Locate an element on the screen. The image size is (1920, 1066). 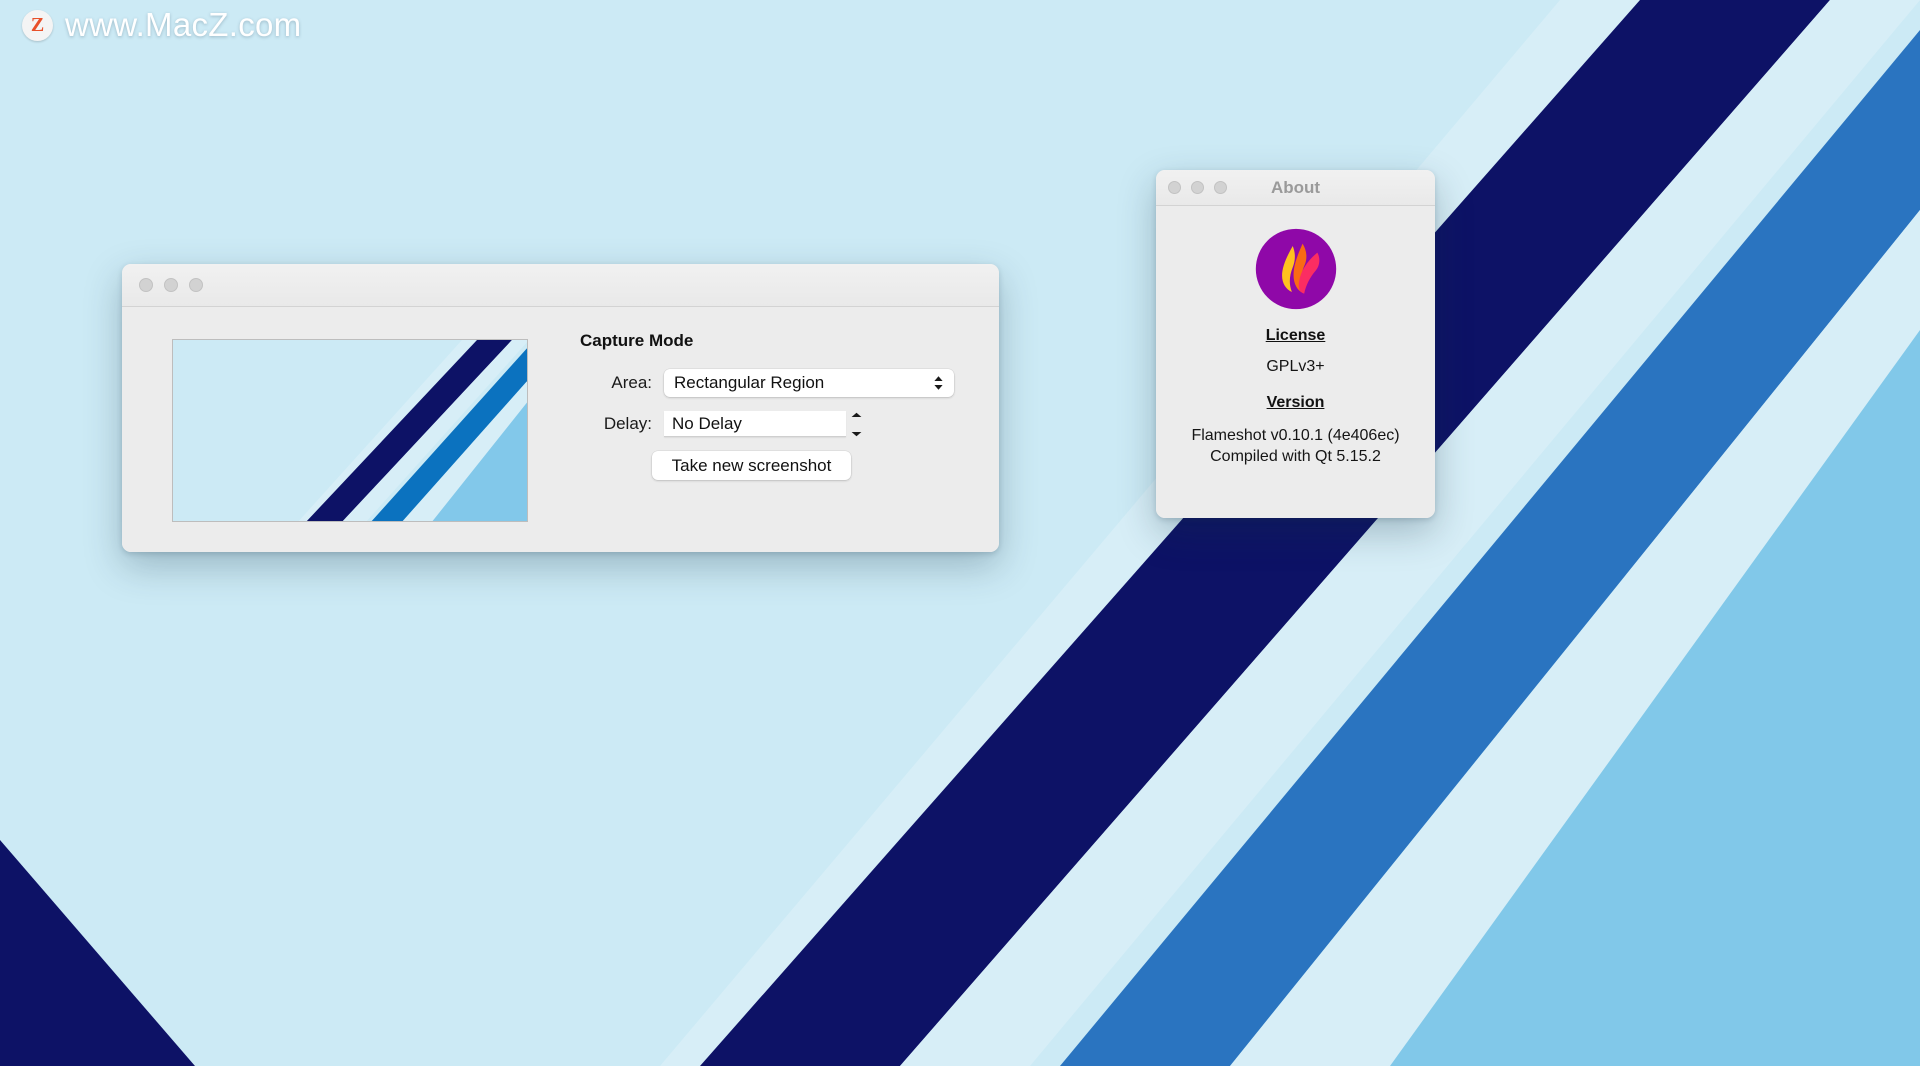
screenshot-preview-image is located at coordinates (350, 430).